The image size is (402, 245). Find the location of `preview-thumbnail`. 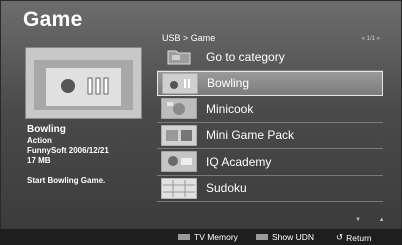

preview-thumbnail is located at coordinates (83, 83).